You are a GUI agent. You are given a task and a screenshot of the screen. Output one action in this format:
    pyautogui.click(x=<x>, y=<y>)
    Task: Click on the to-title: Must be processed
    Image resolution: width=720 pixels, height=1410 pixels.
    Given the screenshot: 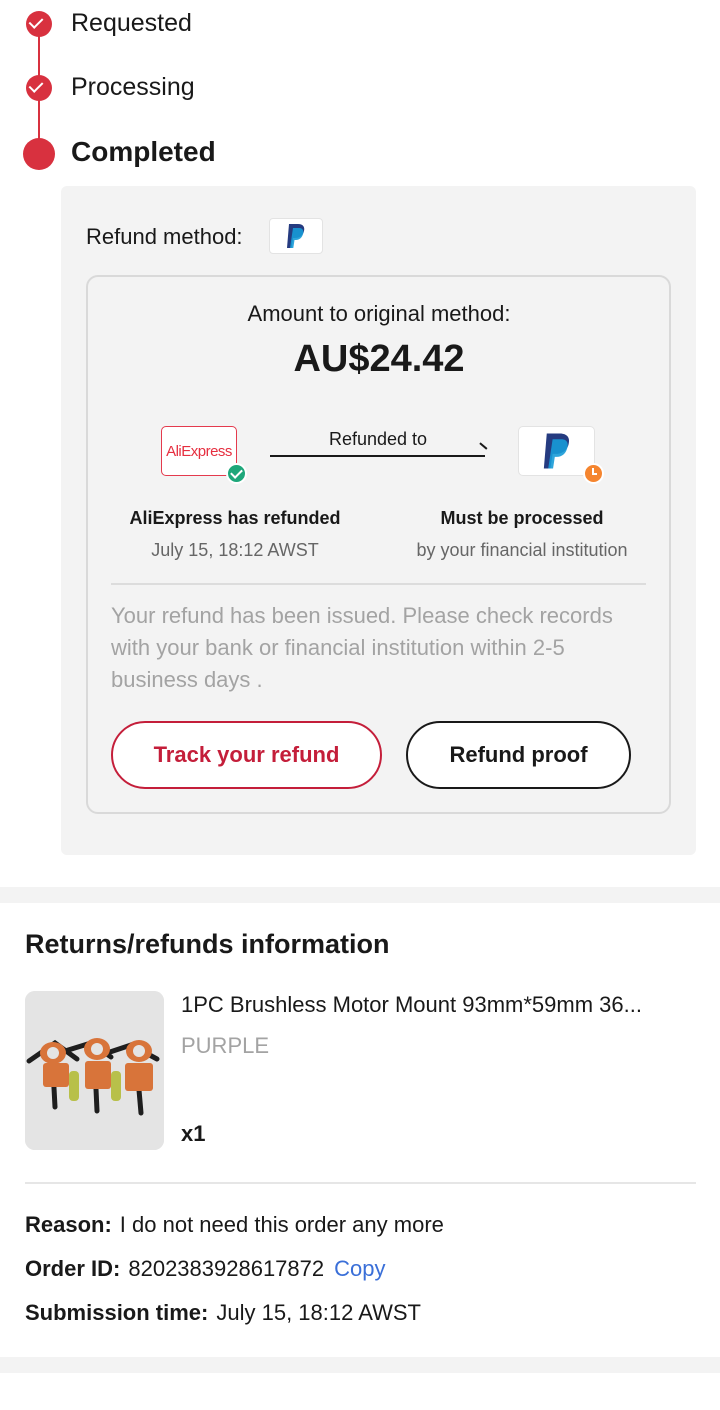 What is the action you would take?
    pyautogui.click(x=522, y=518)
    